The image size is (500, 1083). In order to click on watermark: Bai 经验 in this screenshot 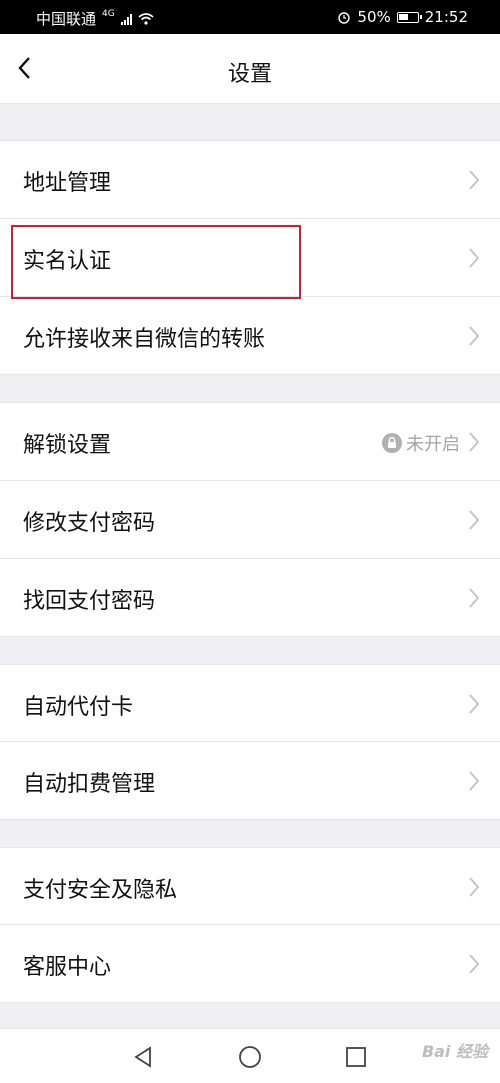, I will do `click(454, 1051)`.